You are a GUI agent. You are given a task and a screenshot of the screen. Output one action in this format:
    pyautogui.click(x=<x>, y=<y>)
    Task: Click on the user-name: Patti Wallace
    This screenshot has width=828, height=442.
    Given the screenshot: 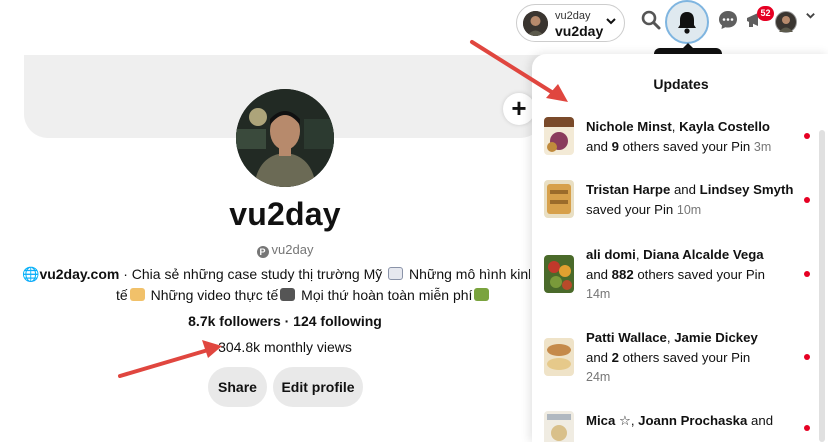 What is the action you would take?
    pyautogui.click(x=626, y=337)
    